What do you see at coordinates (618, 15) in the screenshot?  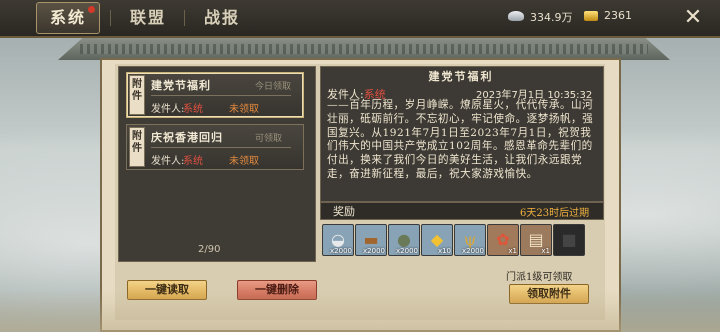 I see `gold-amount: 2361` at bounding box center [618, 15].